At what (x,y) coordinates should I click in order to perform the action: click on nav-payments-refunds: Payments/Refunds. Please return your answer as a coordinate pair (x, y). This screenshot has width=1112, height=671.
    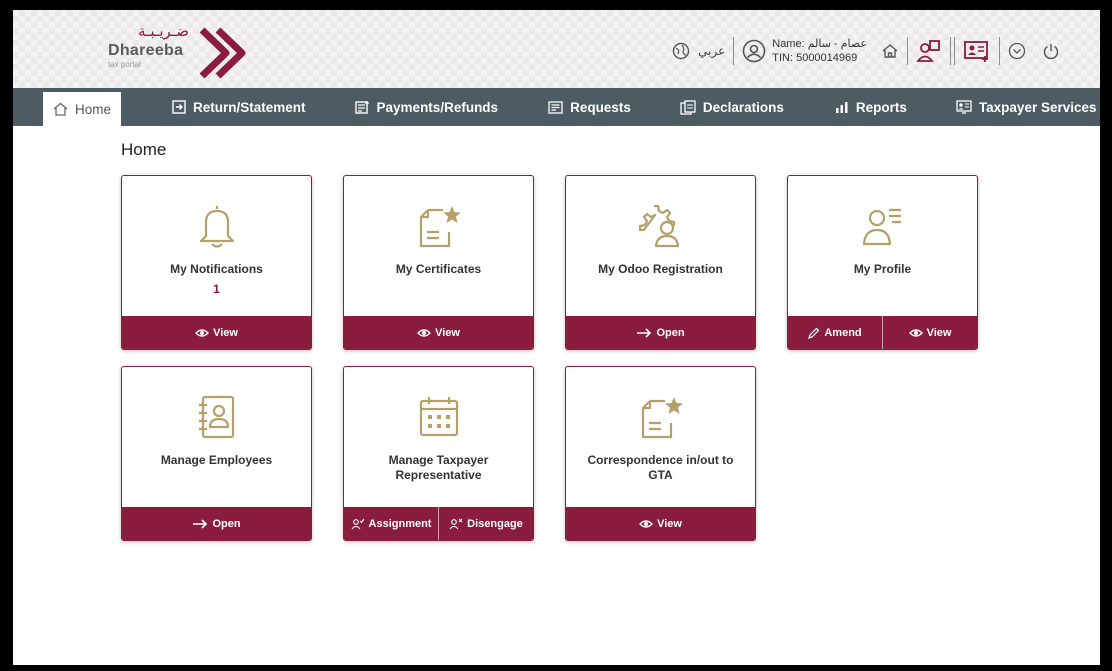
    Looking at the image, I should click on (426, 107).